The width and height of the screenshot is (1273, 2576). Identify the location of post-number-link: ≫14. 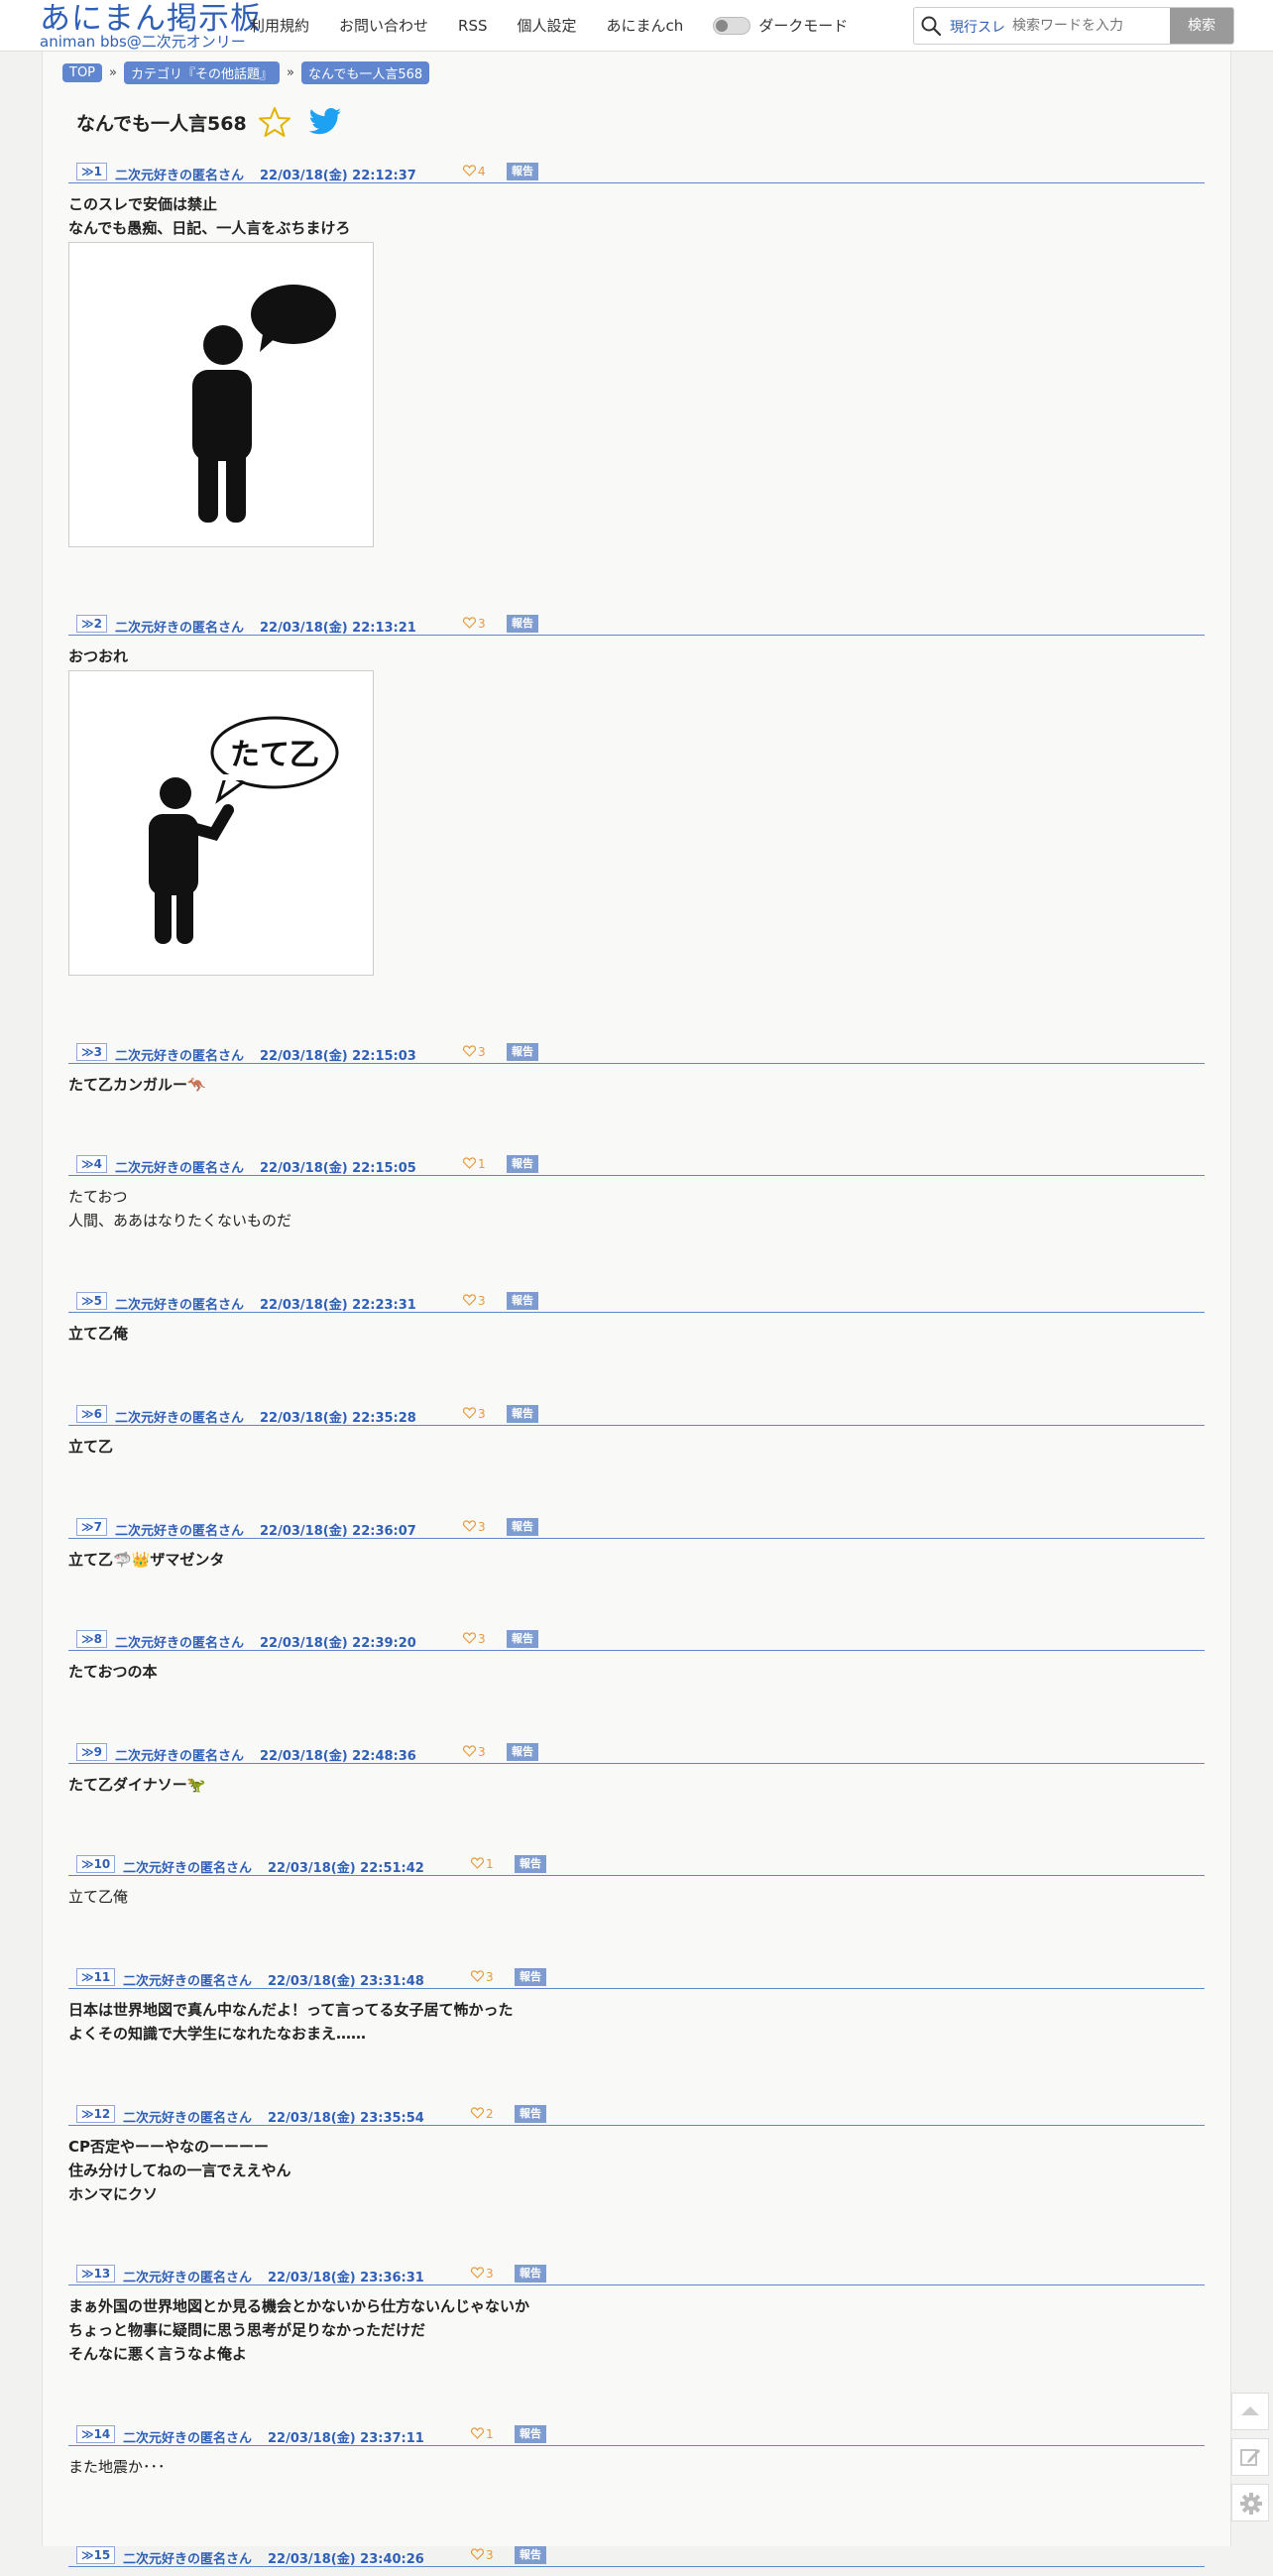
(96, 2434).